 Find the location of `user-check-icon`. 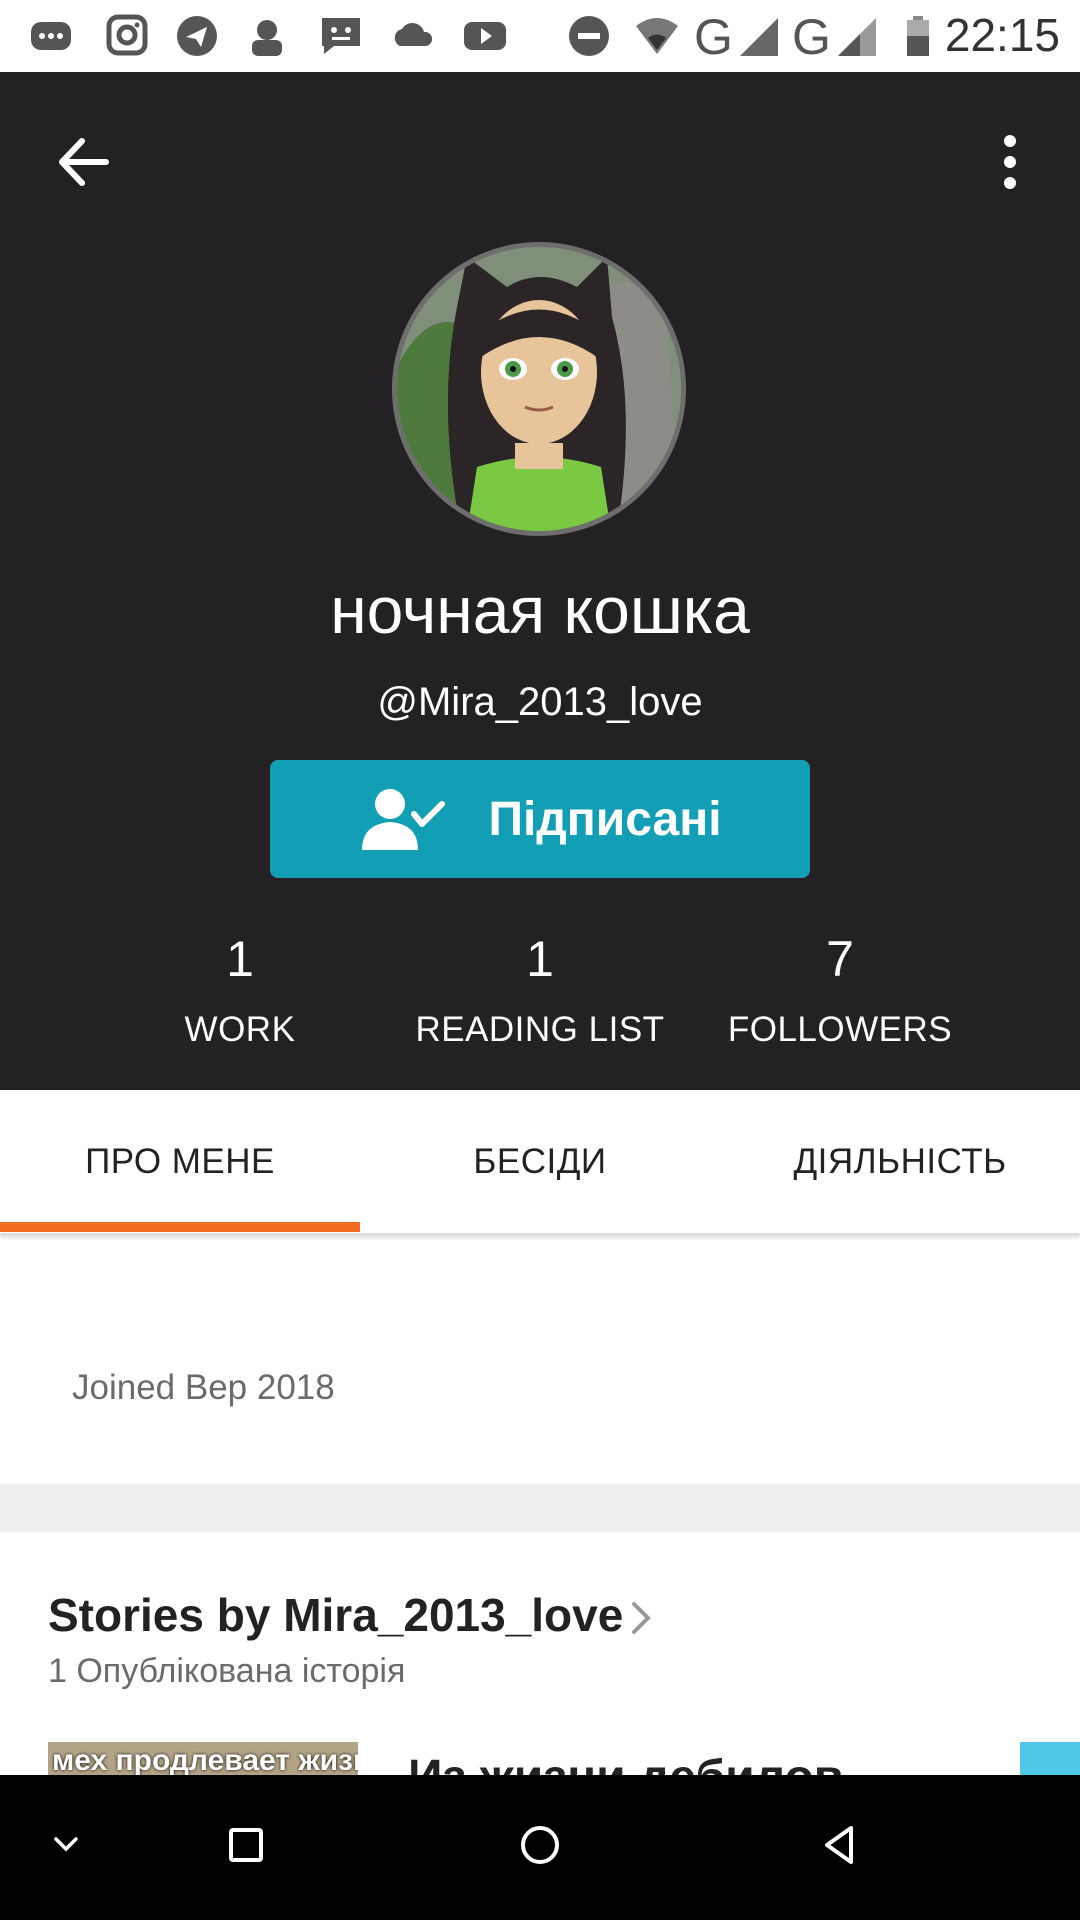

user-check-icon is located at coordinates (404, 819).